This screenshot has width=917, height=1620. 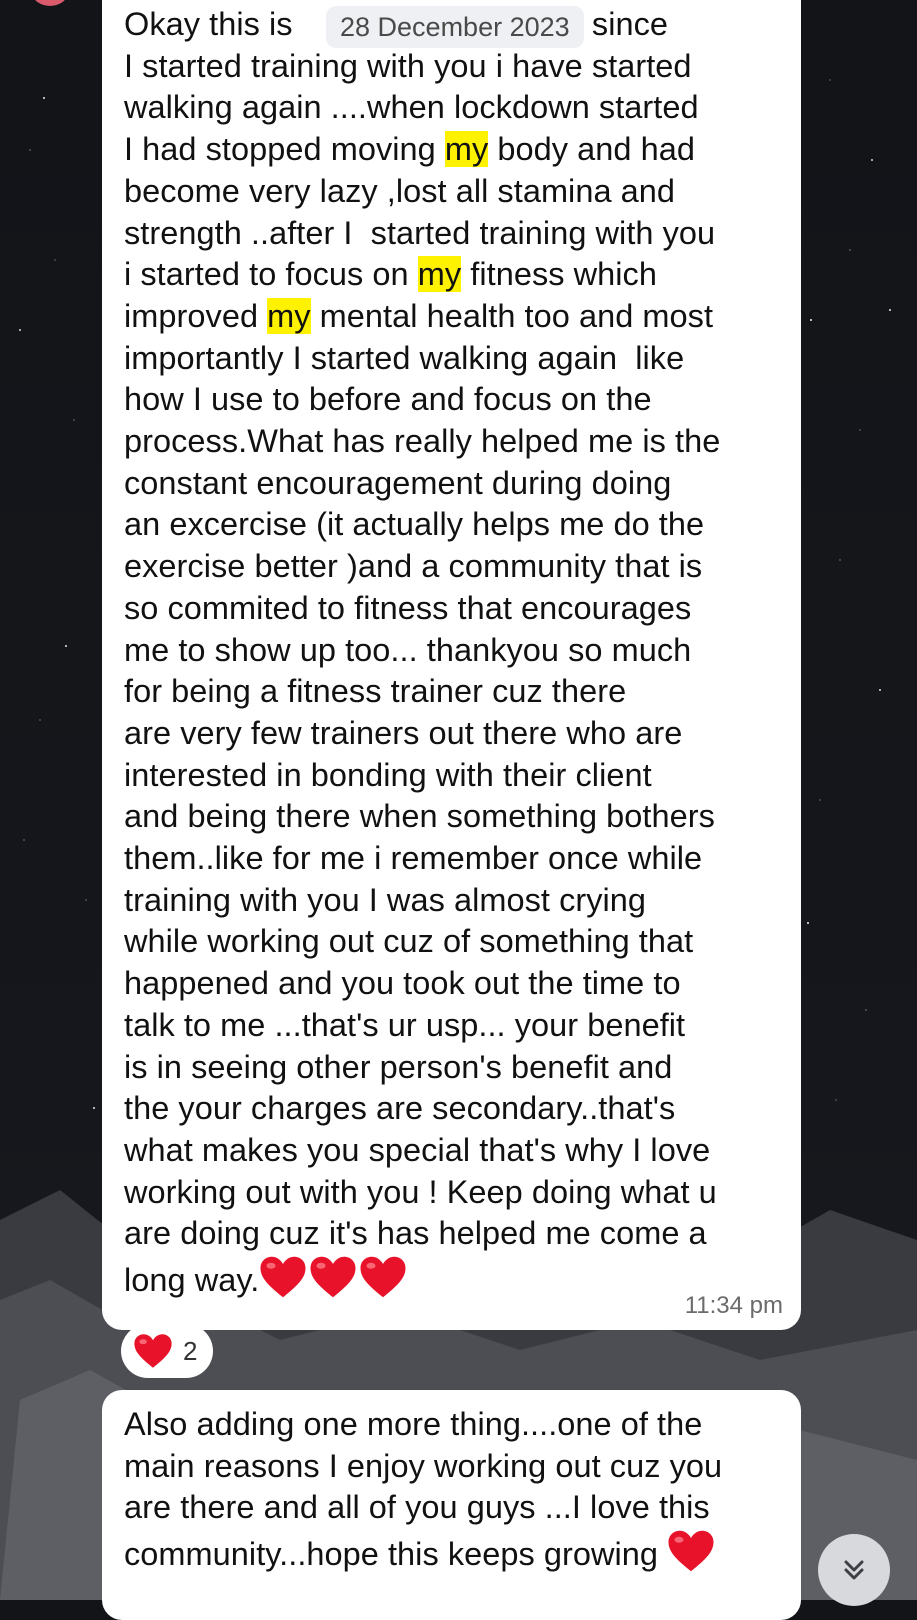 I want to click on scroll-to-bottom-button, so click(x=854, y=1570).